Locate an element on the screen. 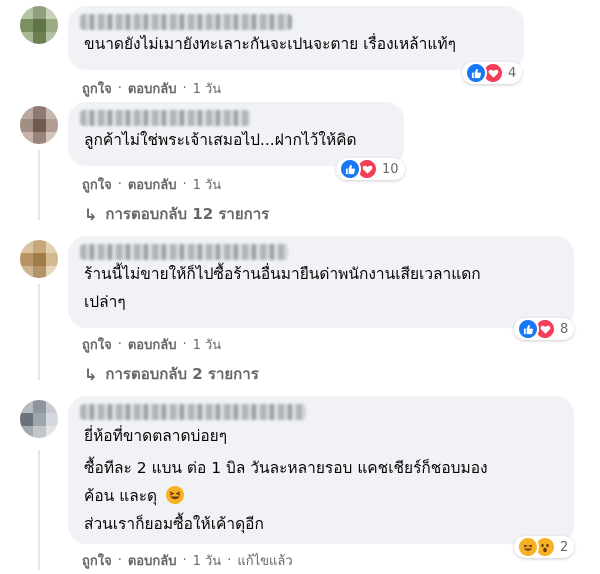  reaction-summary: 10 is located at coordinates (370, 169).